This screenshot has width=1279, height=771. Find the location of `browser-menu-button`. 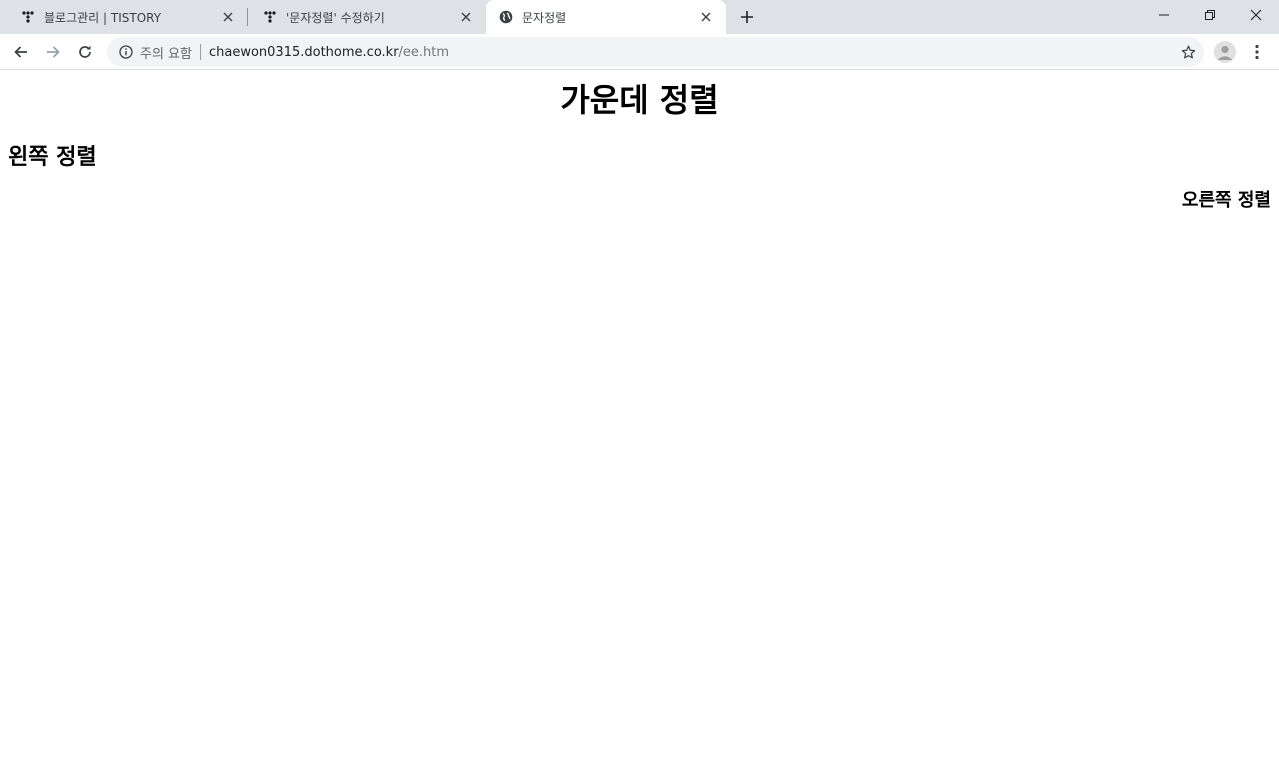

browser-menu-button is located at coordinates (1257, 52).